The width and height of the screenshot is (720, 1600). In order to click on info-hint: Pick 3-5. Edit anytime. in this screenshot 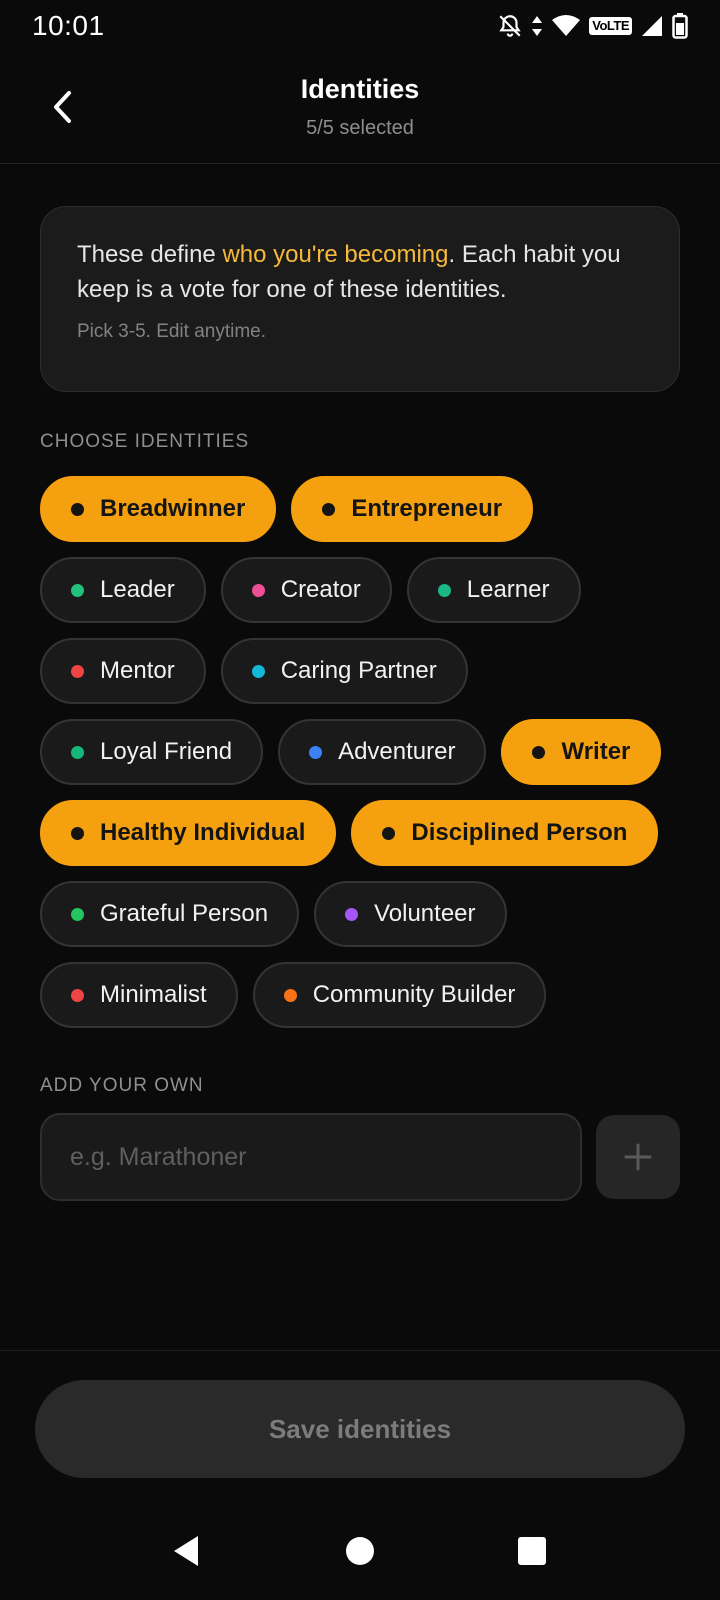, I will do `click(172, 331)`.